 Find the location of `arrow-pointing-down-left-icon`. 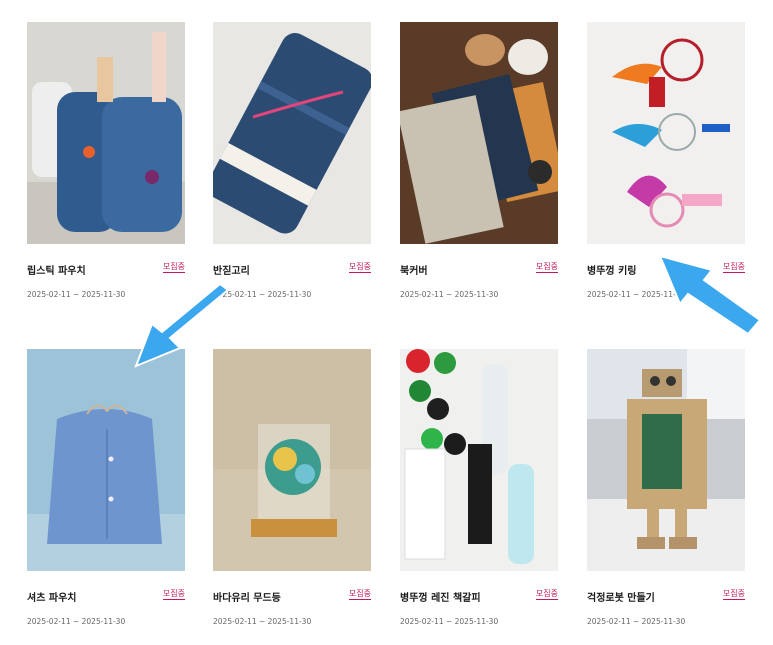

arrow-pointing-down-left-icon is located at coordinates (182, 325).